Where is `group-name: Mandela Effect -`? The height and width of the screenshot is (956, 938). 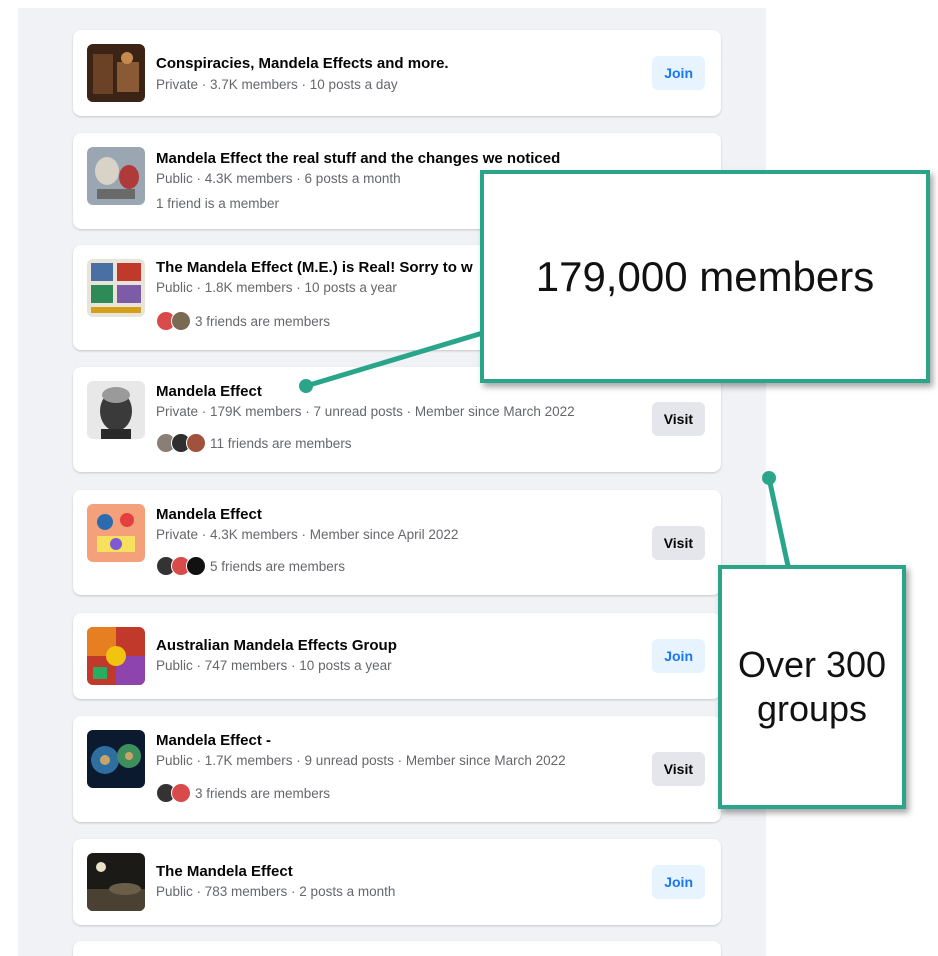 group-name: Mandela Effect - is located at coordinates (213, 740).